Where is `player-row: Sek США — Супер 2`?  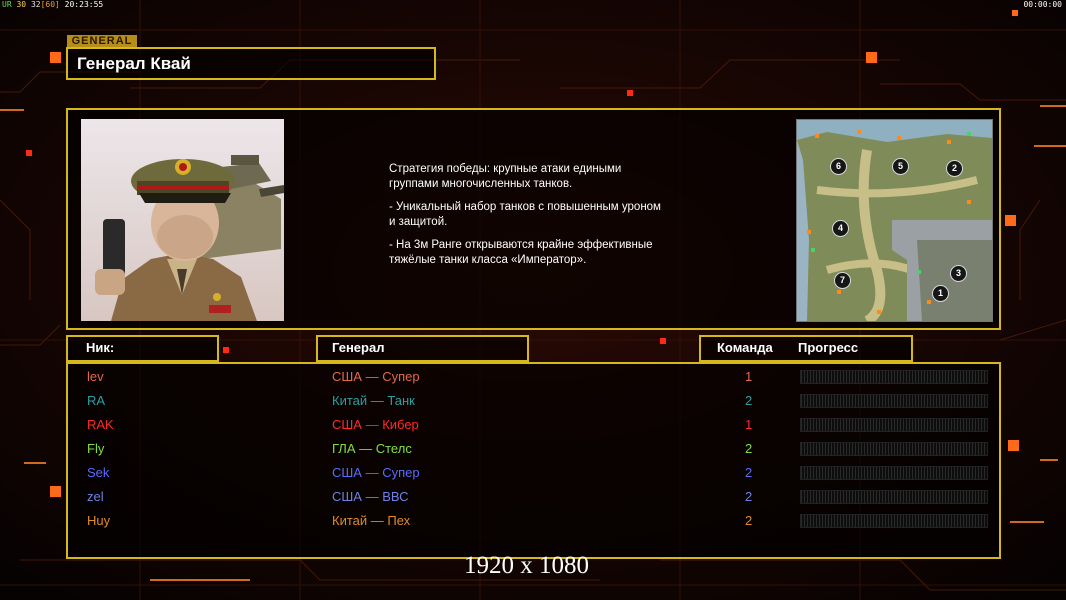
player-row: Sek США — Супер 2 is located at coordinates (533, 474).